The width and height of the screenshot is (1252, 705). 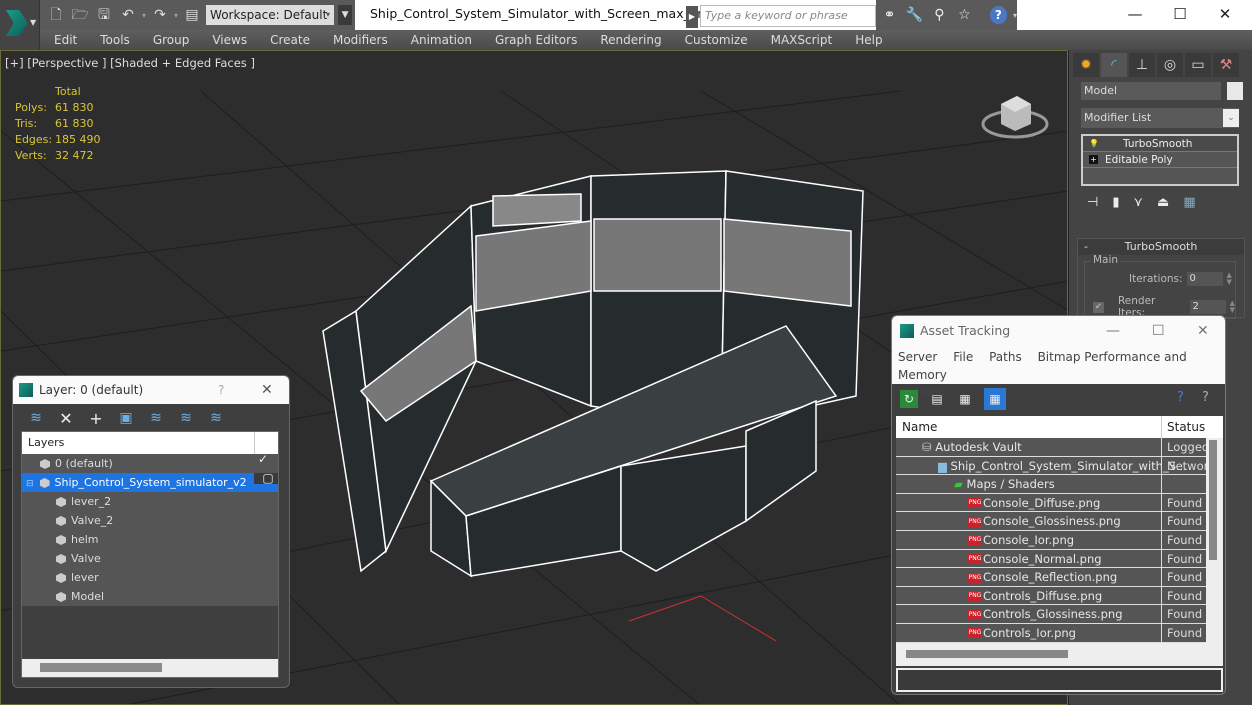 I want to click on chevron-down-icon: ▾, so click(x=1015, y=15).